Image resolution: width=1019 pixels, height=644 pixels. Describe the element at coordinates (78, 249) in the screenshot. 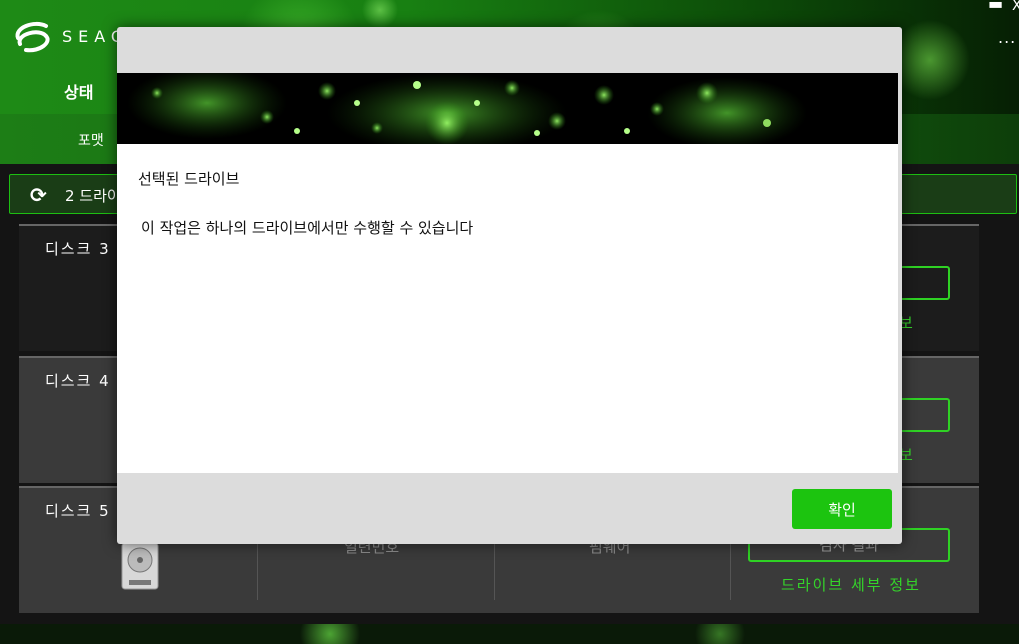

I see `disk-label: 디스크 3` at that location.